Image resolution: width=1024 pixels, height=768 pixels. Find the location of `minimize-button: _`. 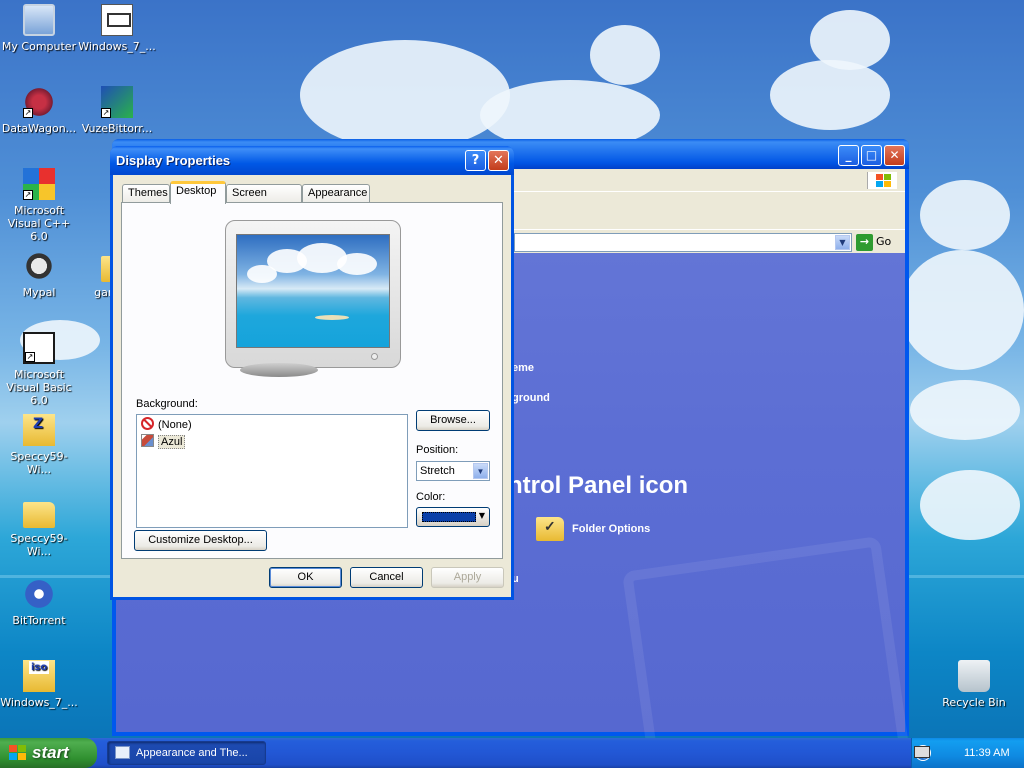

minimize-button: _ is located at coordinates (848, 155).